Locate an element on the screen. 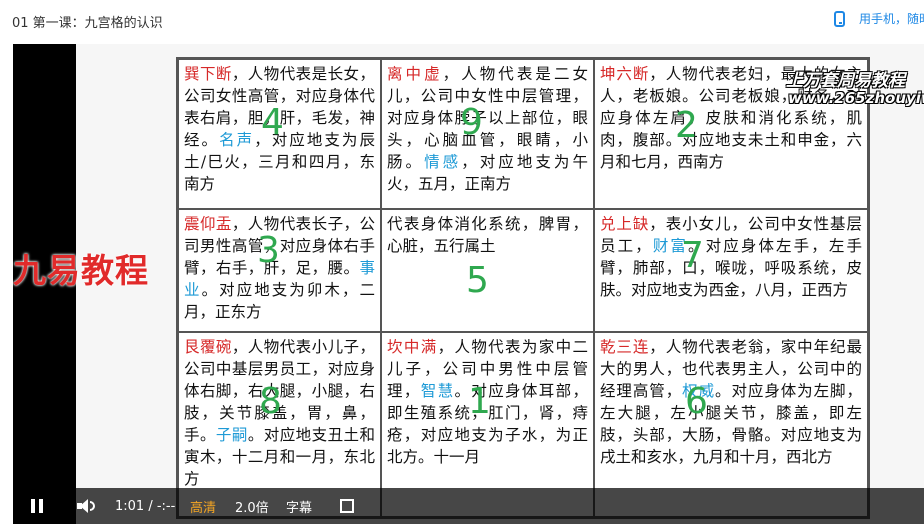 This screenshot has width=924, height=524. trigram-name: 兑上缺 is located at coordinates (625, 224).